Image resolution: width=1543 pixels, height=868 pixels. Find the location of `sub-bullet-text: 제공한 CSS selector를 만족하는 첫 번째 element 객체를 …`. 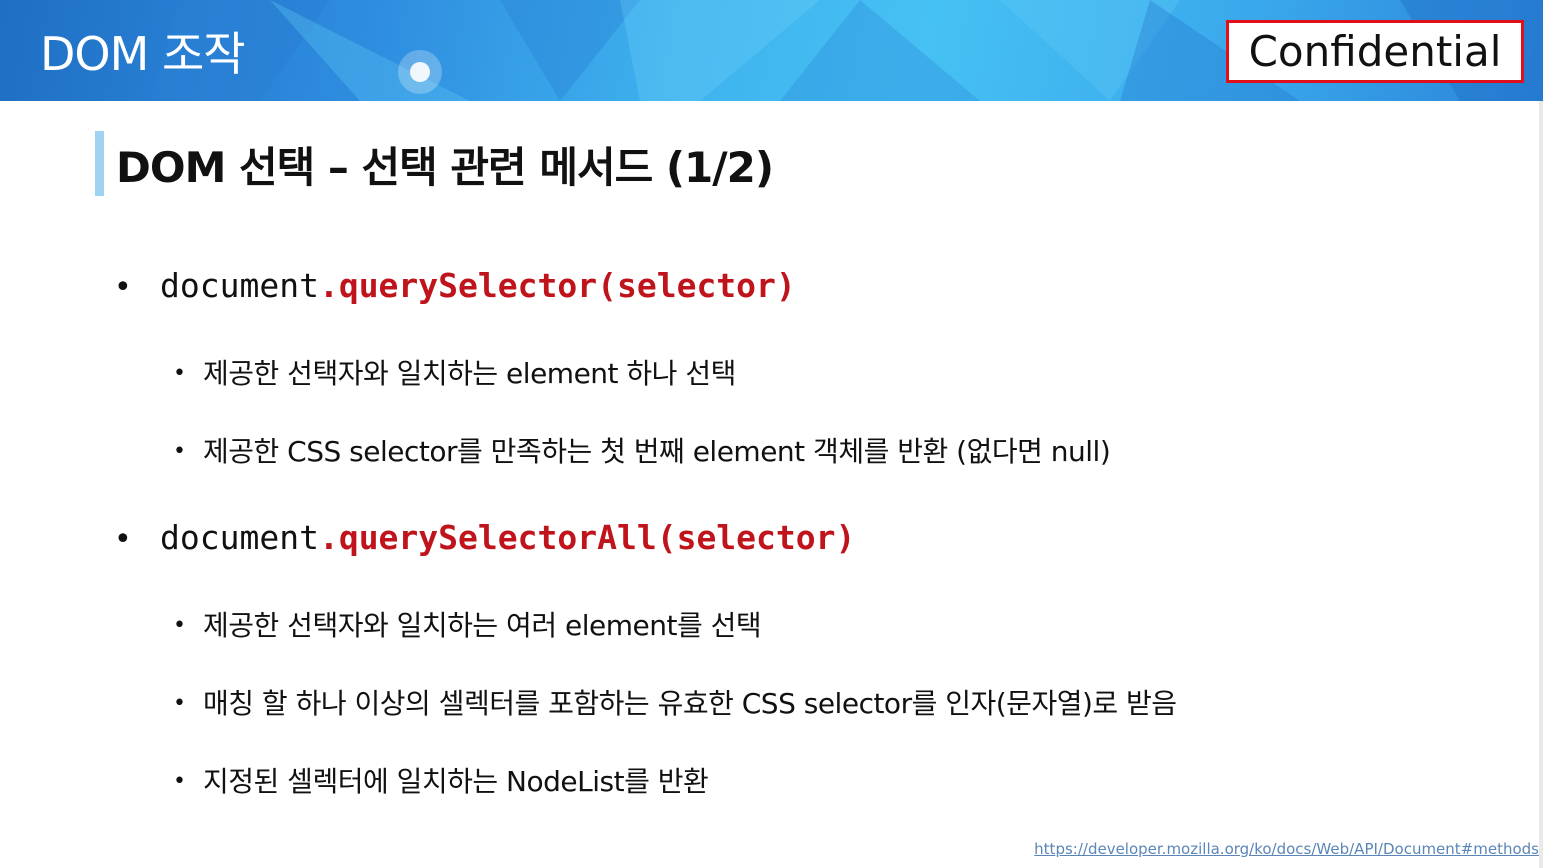

sub-bullet-text: 제공한 CSS selector를 만족하는 첫 번째 element 객체를 … is located at coordinates (657, 451).